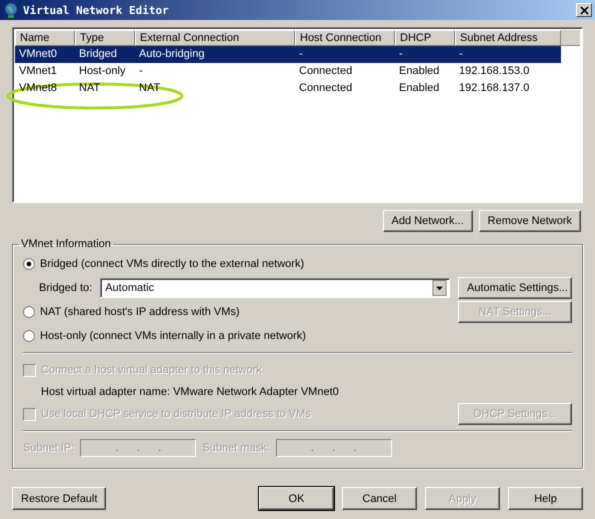 Image resolution: width=595 pixels, height=519 pixels. Describe the element at coordinates (529, 221) in the screenshot. I see `list-action-button: Remove Network` at that location.